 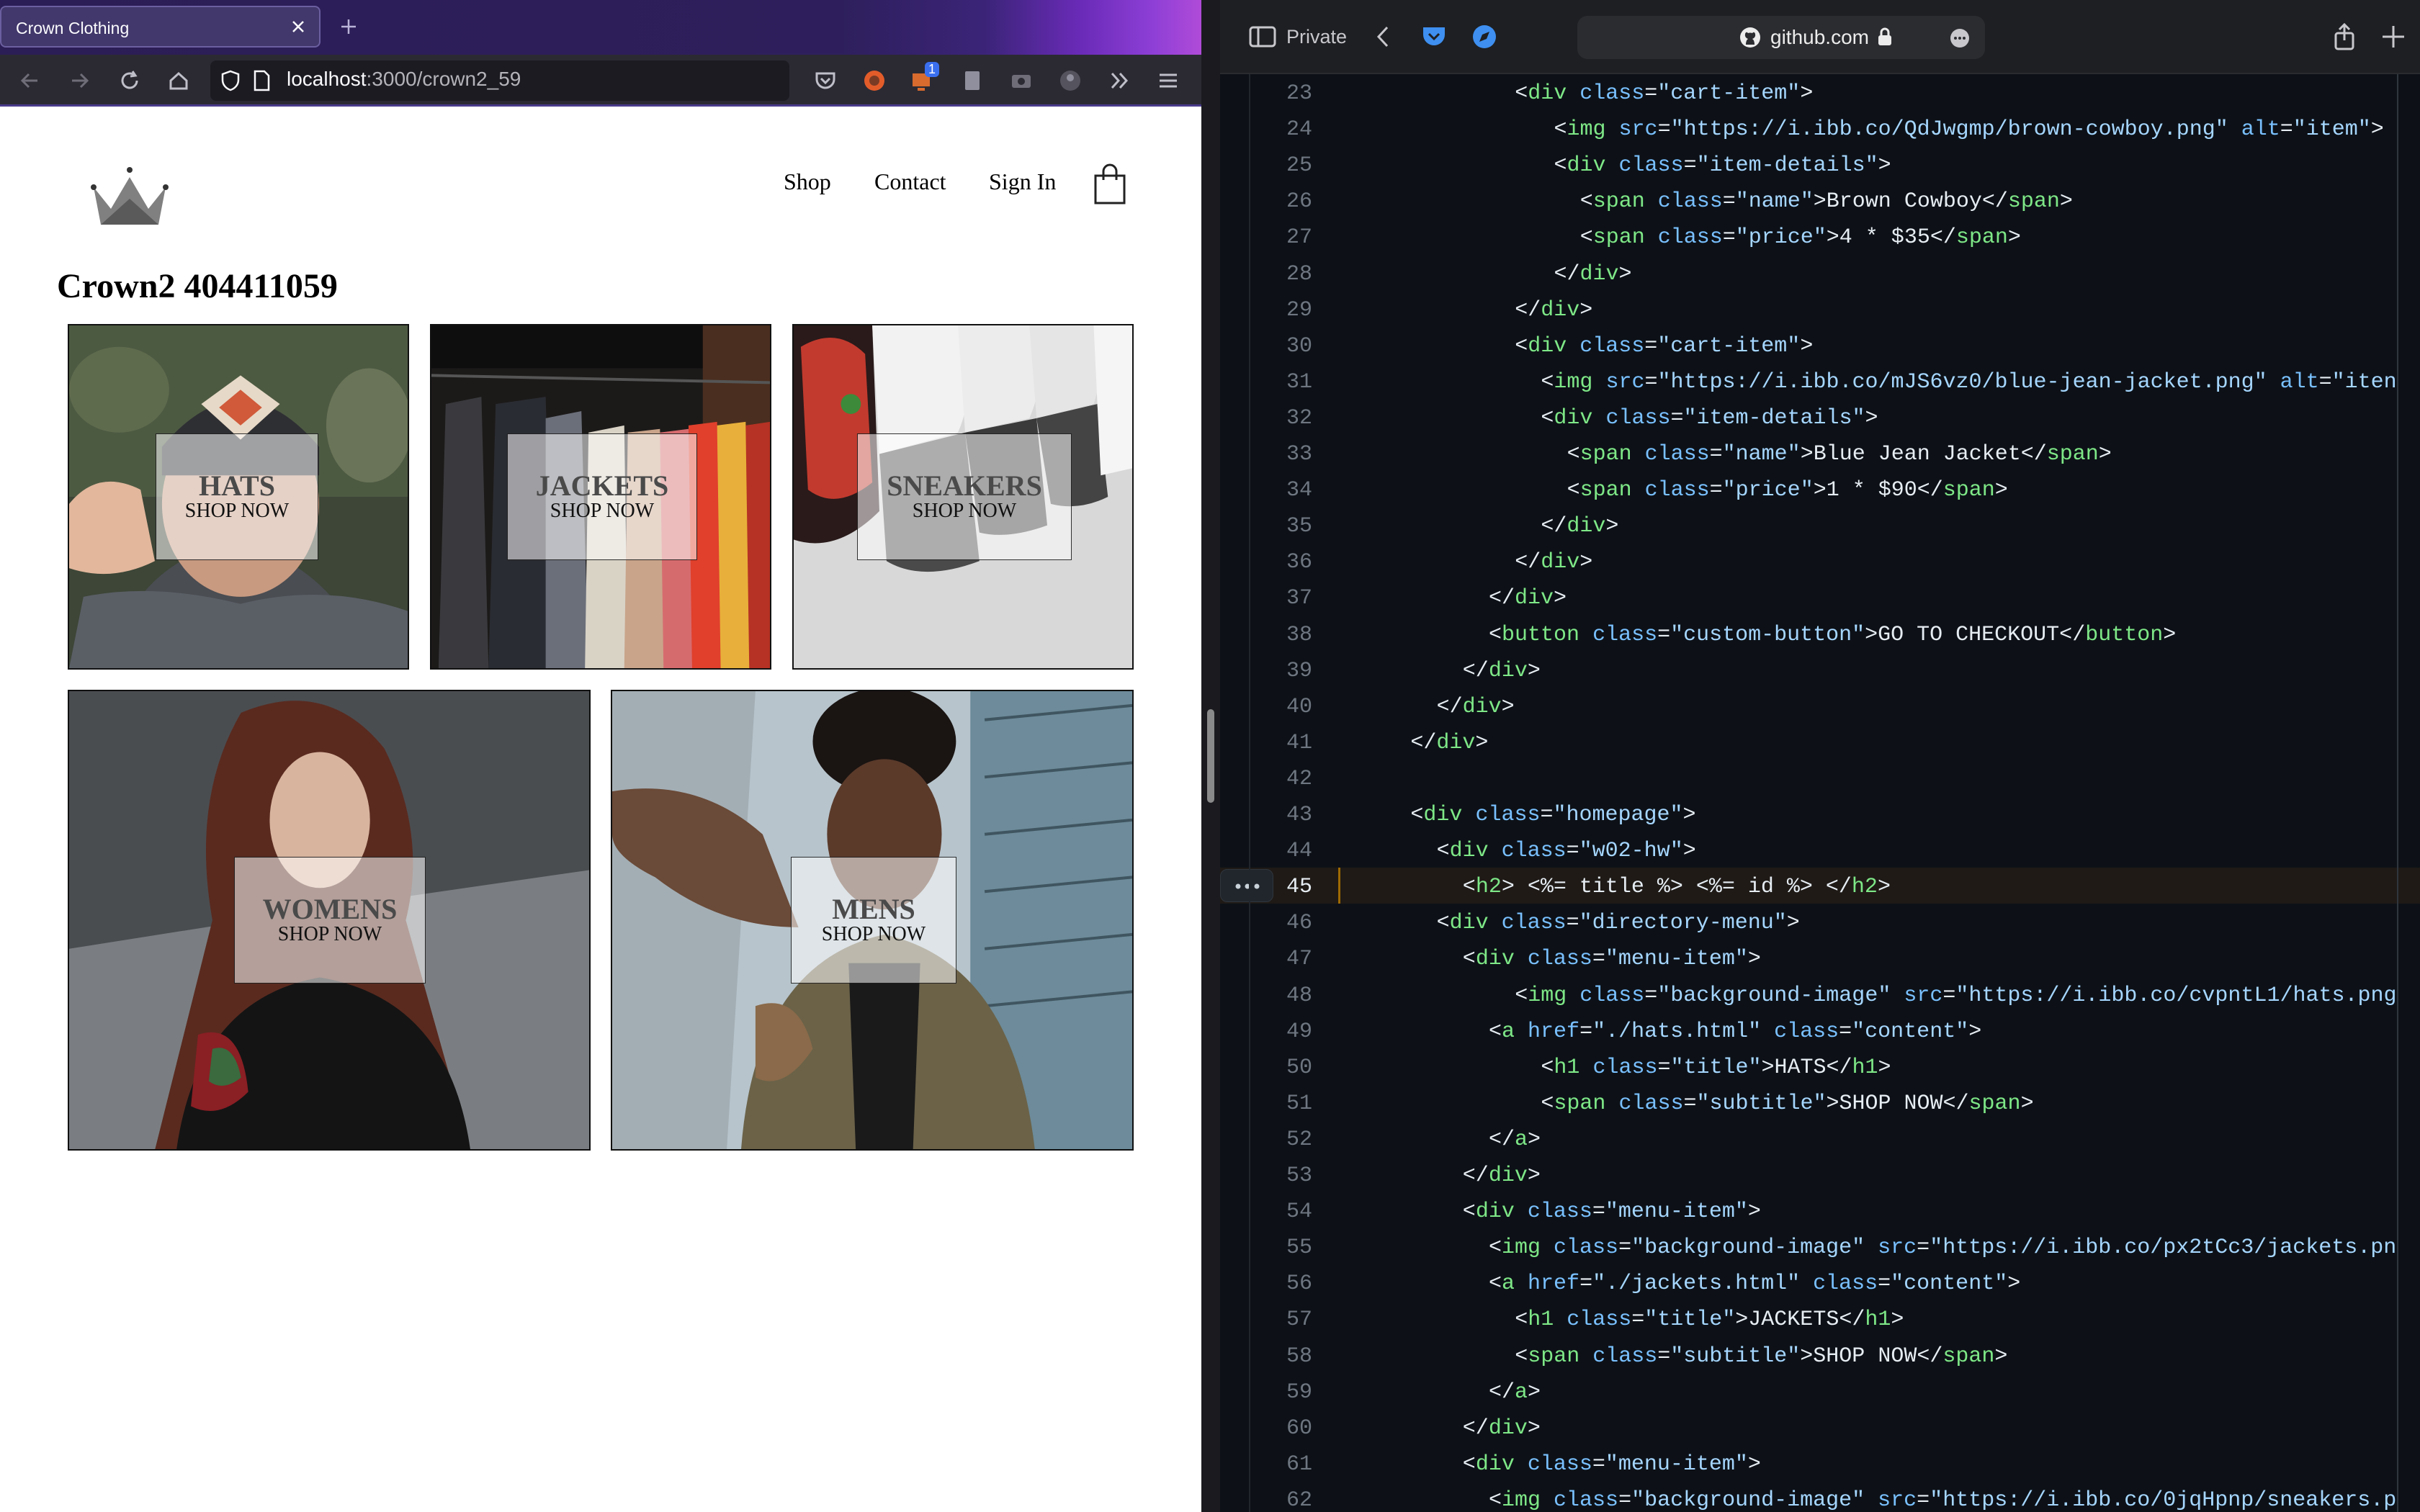 What do you see at coordinates (298, 26) in the screenshot?
I see `close-icon` at bounding box center [298, 26].